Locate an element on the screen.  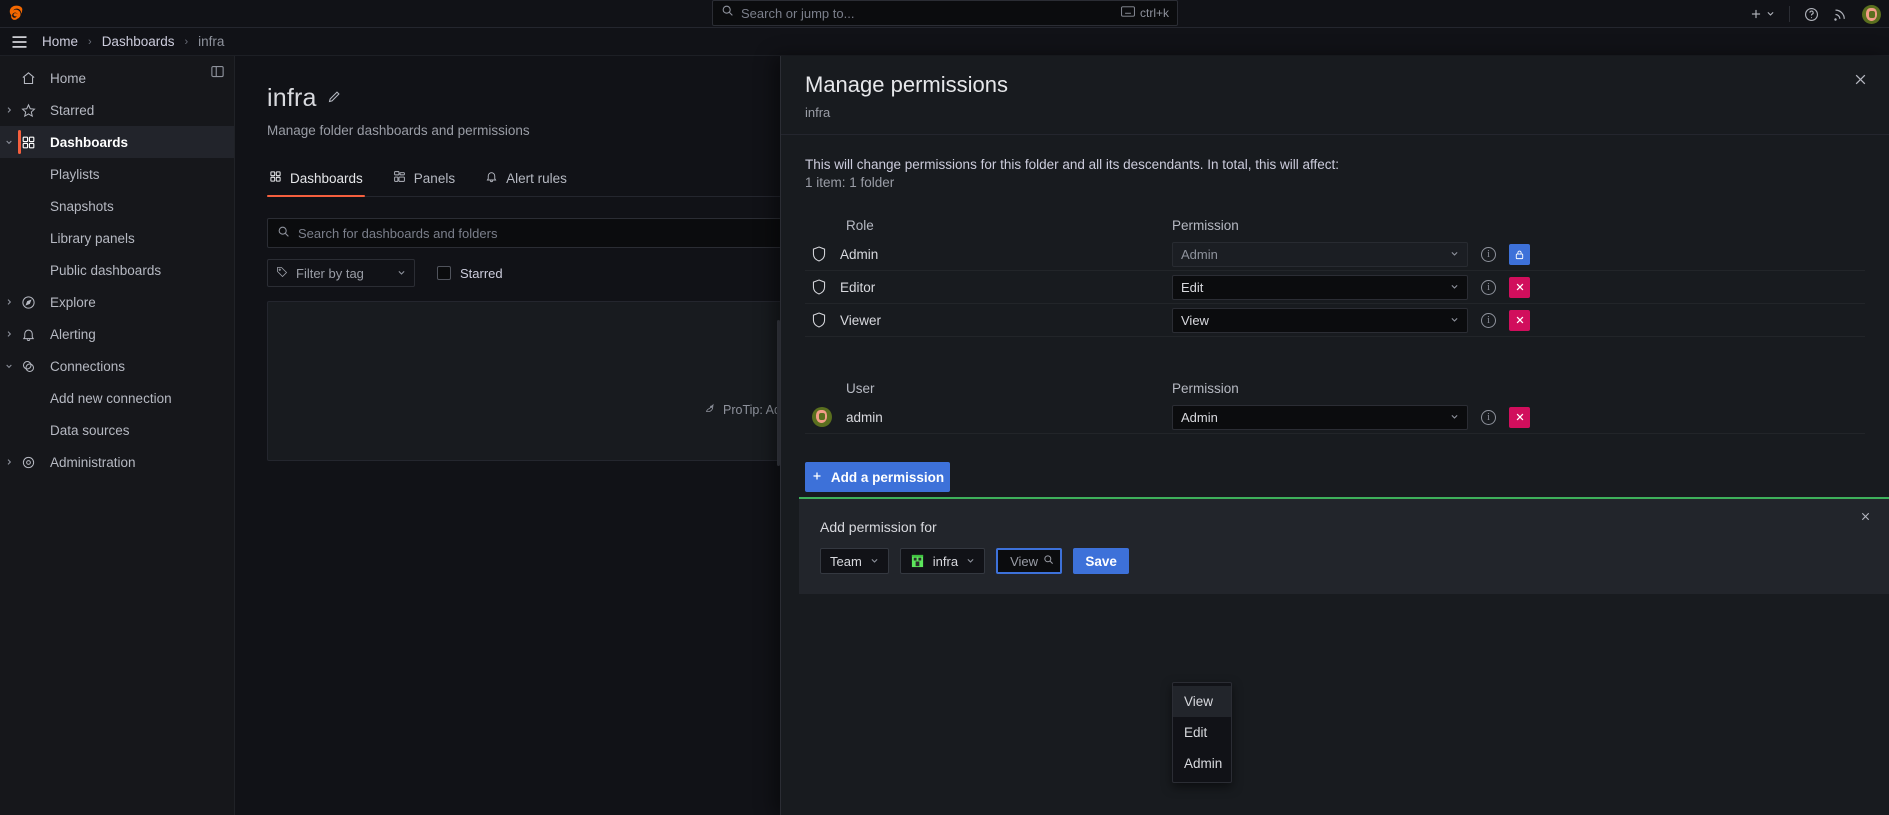
help-circle-icon is located at coordinates (1811, 14).